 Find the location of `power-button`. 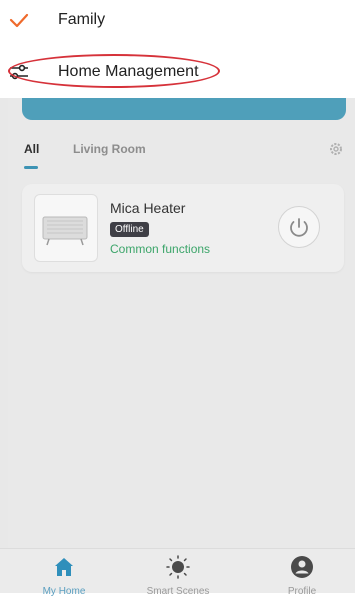

power-button is located at coordinates (299, 227).